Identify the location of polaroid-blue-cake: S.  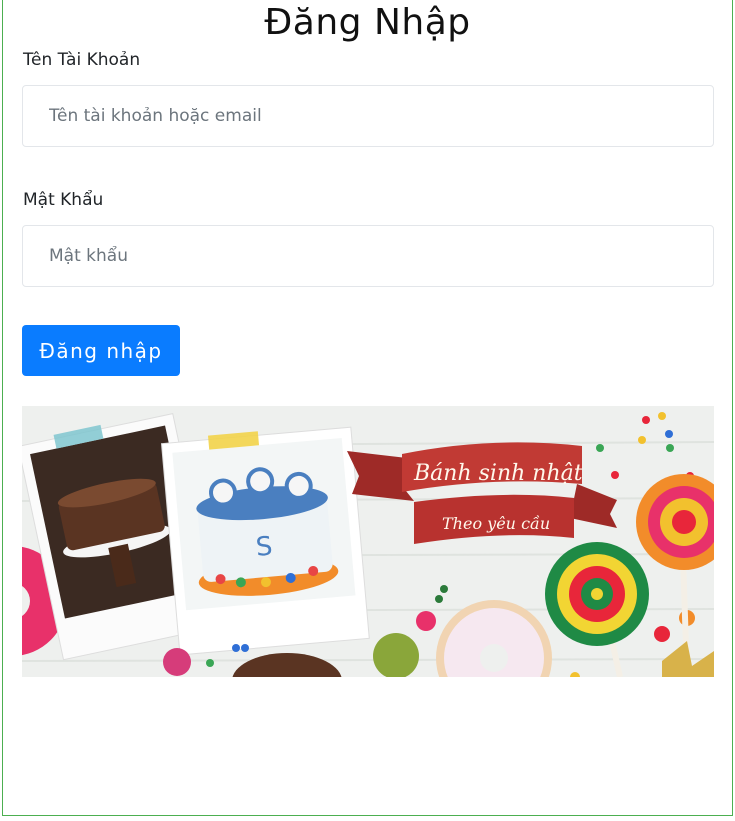
(265, 541).